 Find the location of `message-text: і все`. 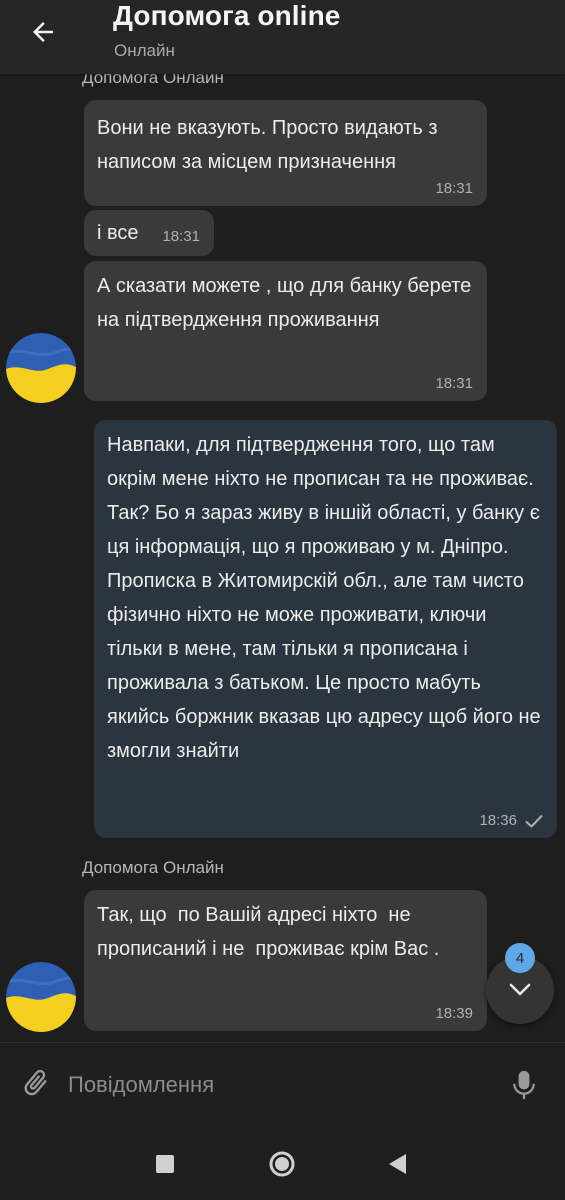

message-text: і все is located at coordinates (118, 233).